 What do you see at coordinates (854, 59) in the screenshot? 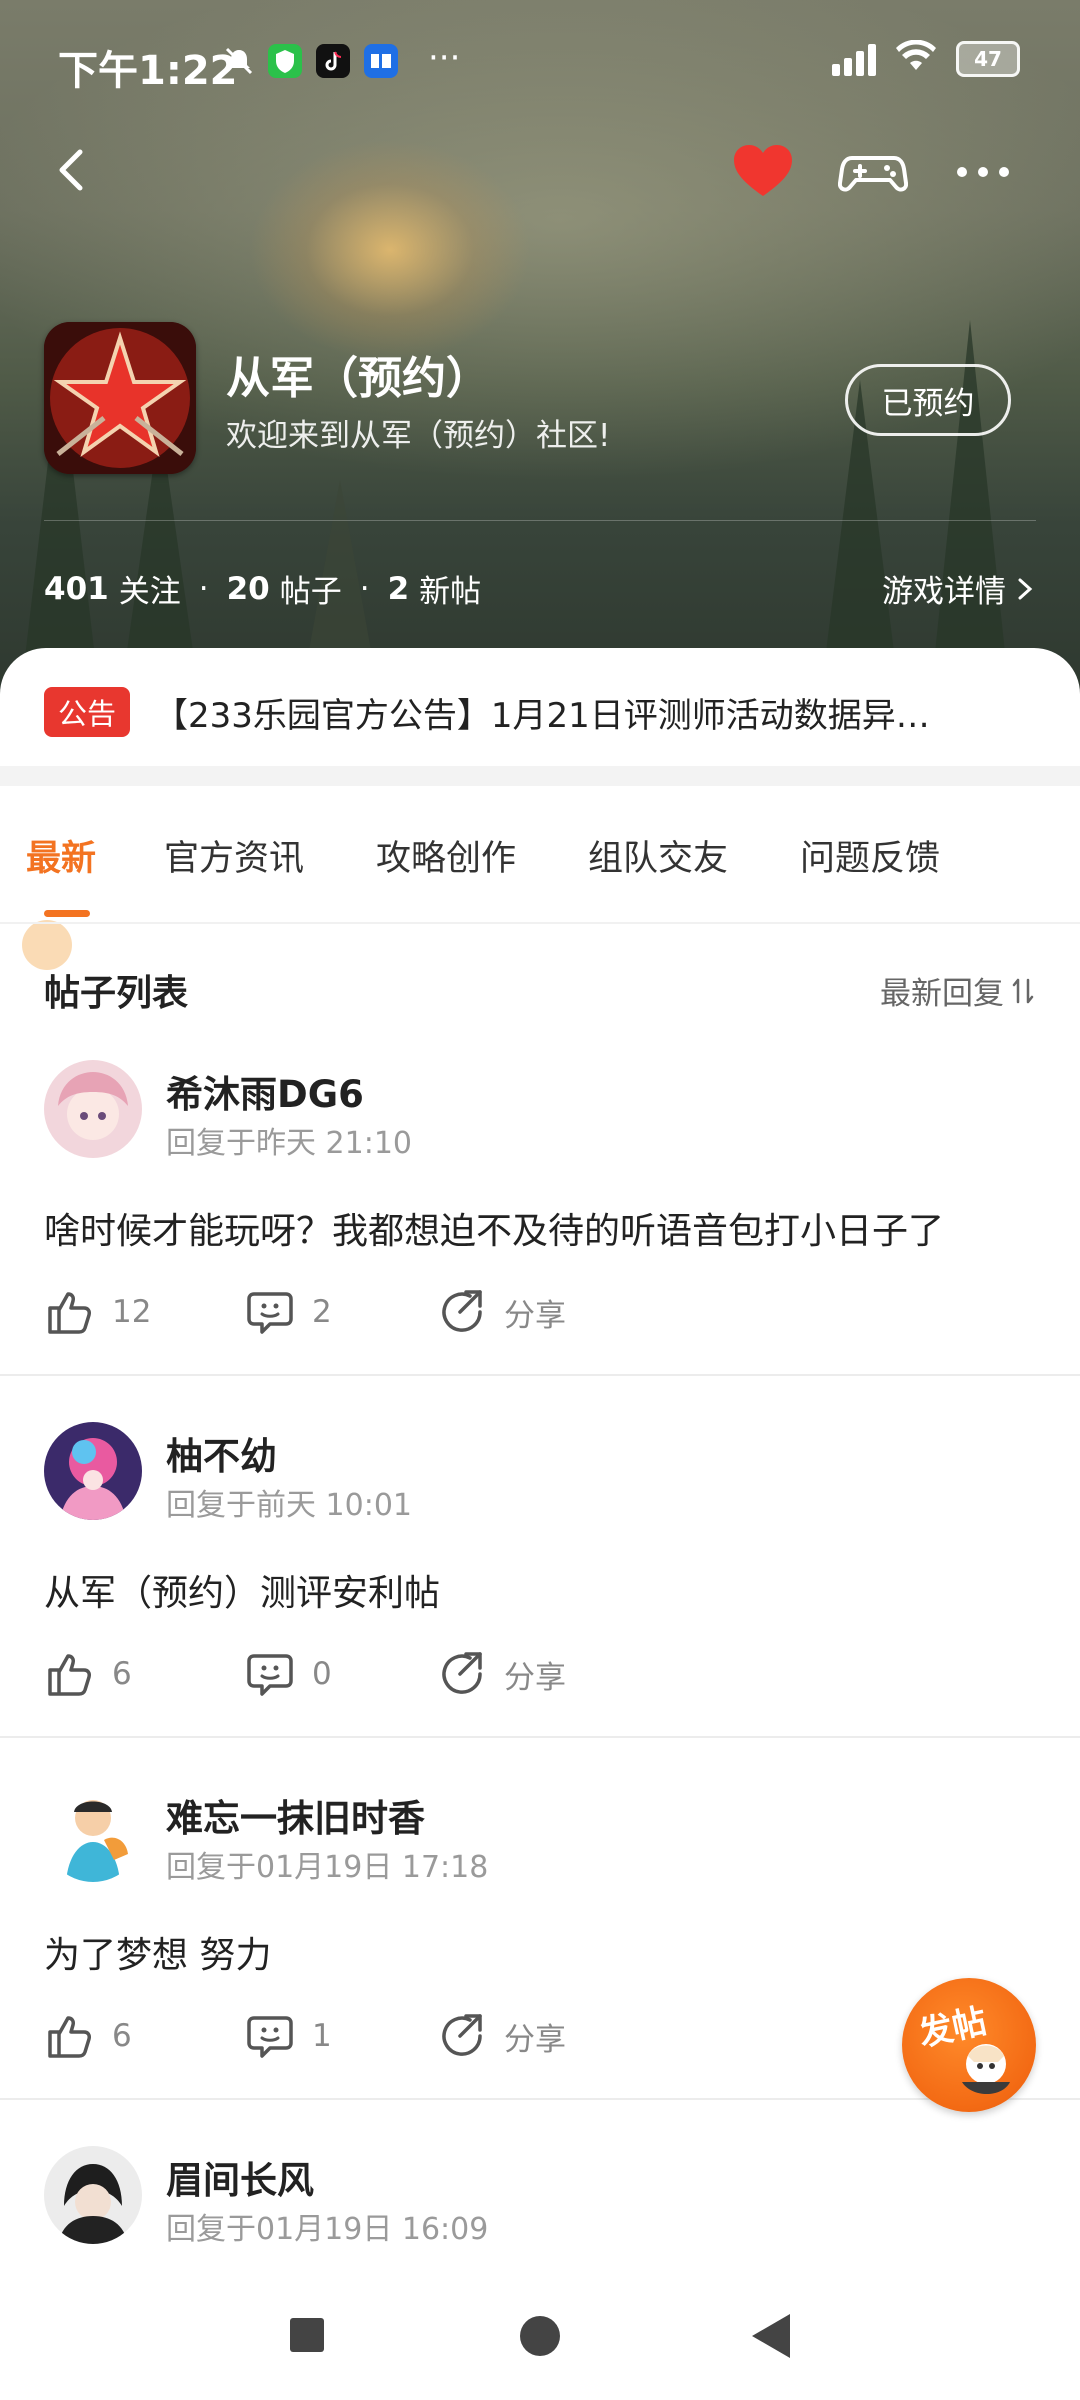
I see `signal-icon` at bounding box center [854, 59].